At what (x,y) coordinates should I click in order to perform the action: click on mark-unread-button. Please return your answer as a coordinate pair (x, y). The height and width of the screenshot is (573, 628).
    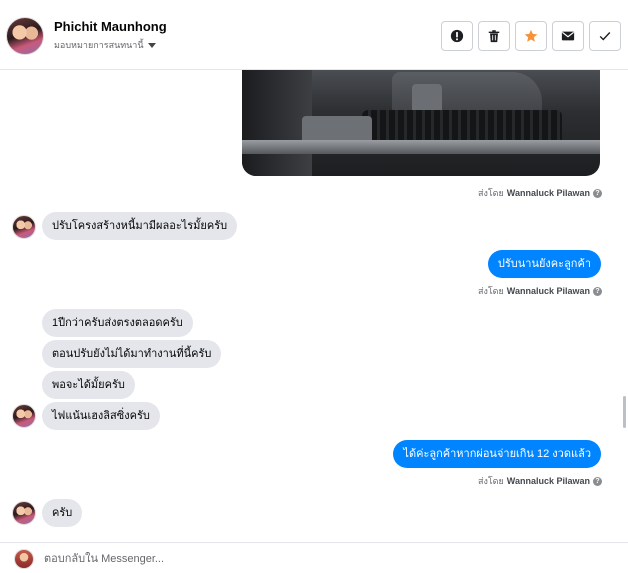
    Looking at the image, I should click on (568, 36).